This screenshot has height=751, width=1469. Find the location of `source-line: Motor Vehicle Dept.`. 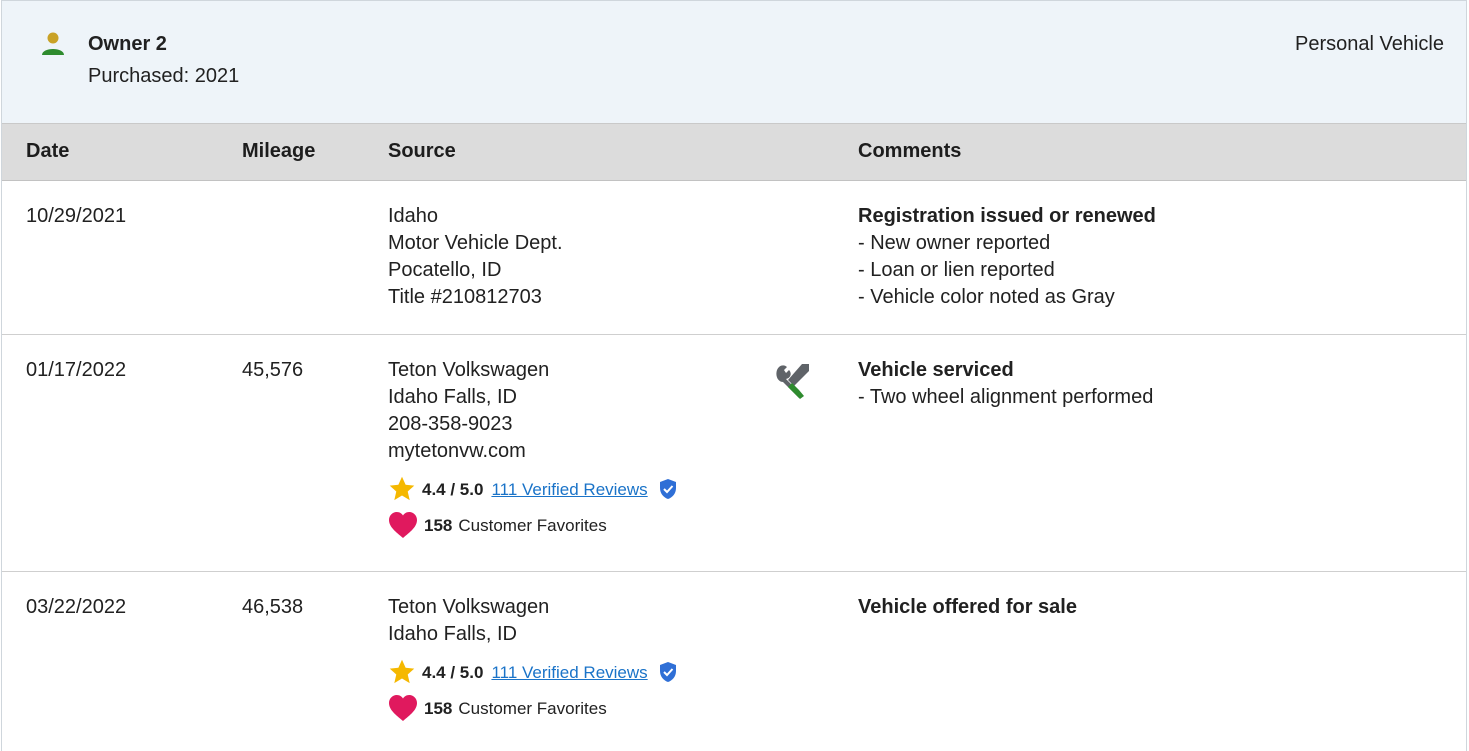

source-line: Motor Vehicle Dept. is located at coordinates (475, 243).